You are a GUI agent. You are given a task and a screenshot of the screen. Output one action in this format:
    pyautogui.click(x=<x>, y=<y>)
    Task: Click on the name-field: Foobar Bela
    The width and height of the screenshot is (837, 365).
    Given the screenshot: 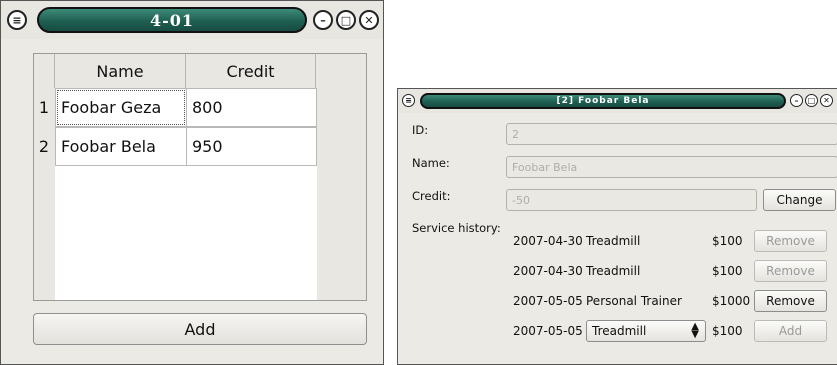 What is the action you would take?
    pyautogui.click(x=671, y=167)
    